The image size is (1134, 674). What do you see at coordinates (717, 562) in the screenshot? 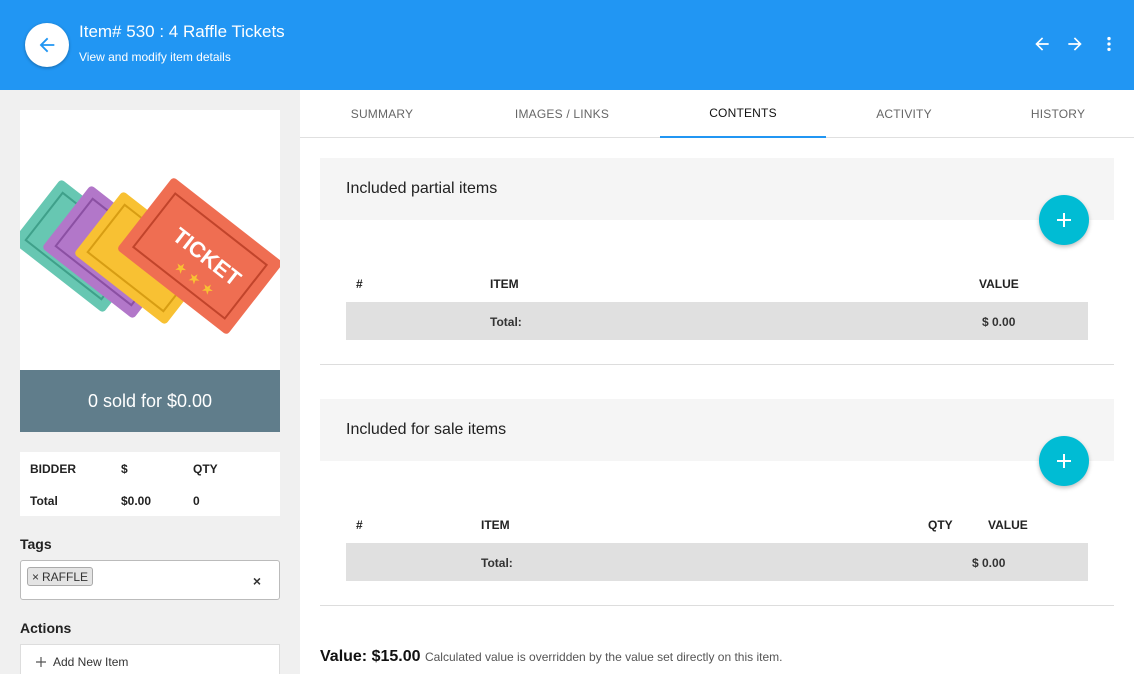
I see `sale-items-total-row: Total: $ 0.00` at bounding box center [717, 562].